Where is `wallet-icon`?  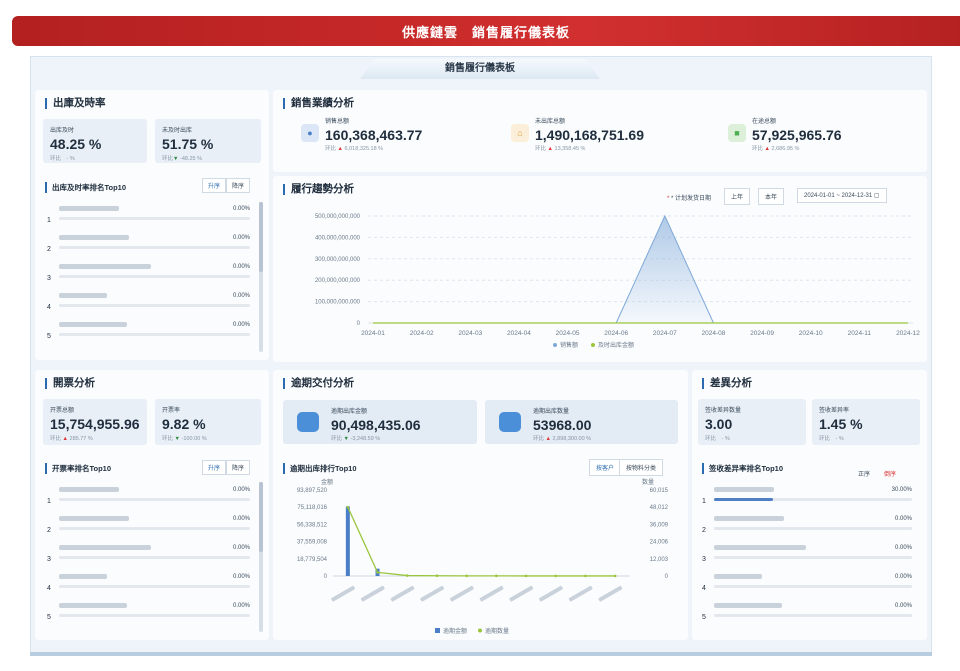
wallet-icon is located at coordinates (308, 422).